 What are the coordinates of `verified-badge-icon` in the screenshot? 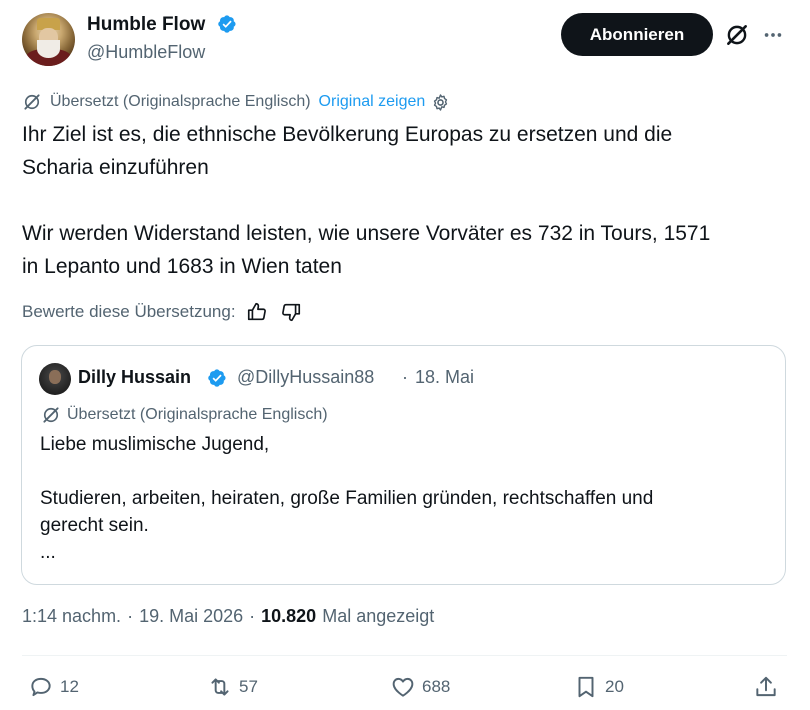 It's located at (227, 24).